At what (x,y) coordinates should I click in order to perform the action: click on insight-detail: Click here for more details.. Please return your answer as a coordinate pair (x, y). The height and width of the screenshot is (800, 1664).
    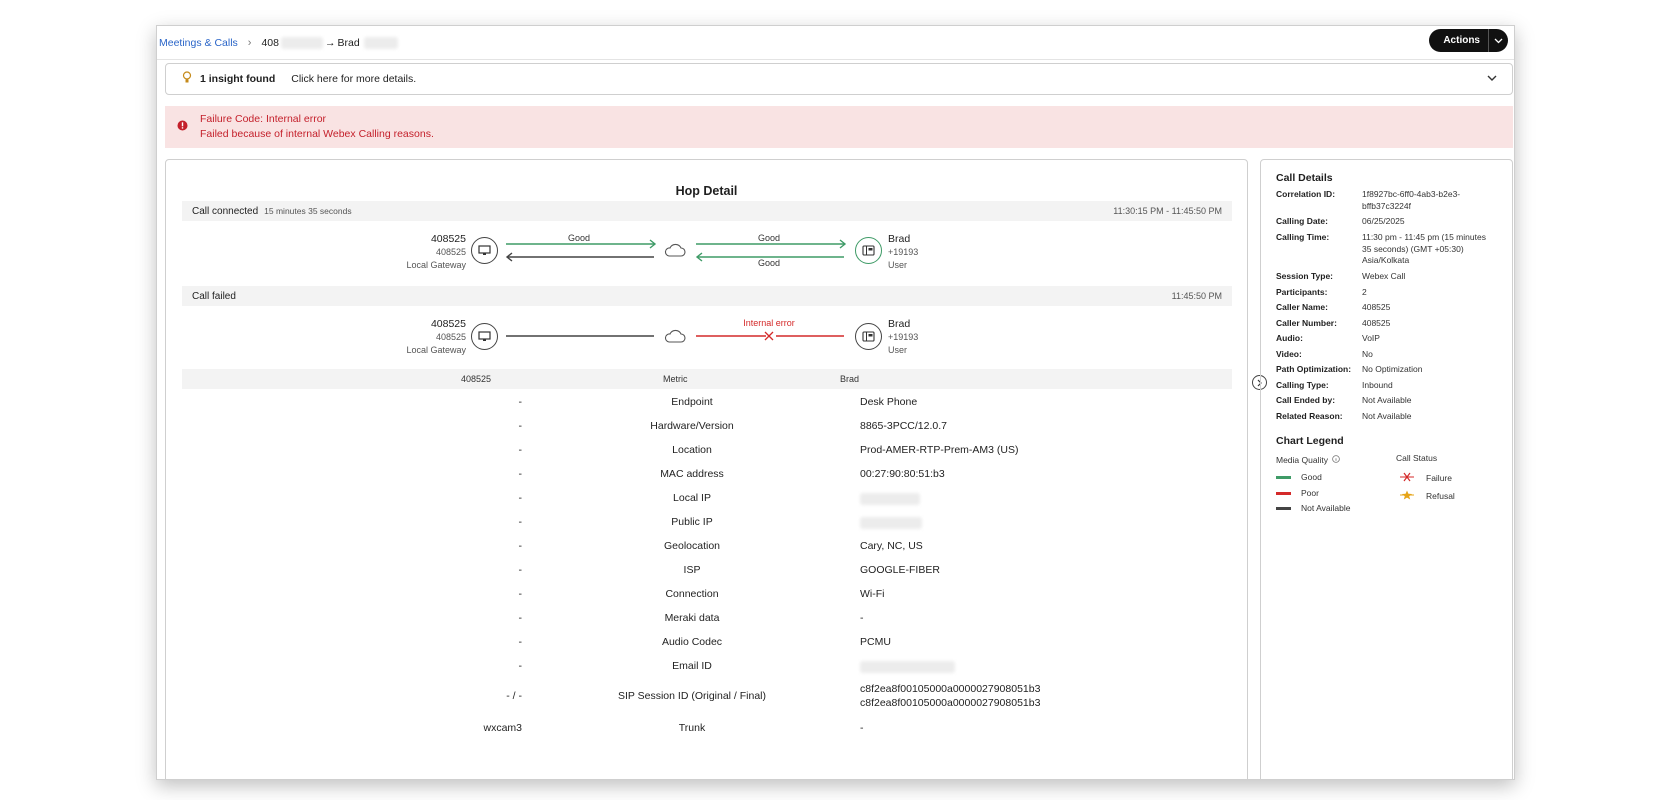
    Looking at the image, I should click on (354, 79).